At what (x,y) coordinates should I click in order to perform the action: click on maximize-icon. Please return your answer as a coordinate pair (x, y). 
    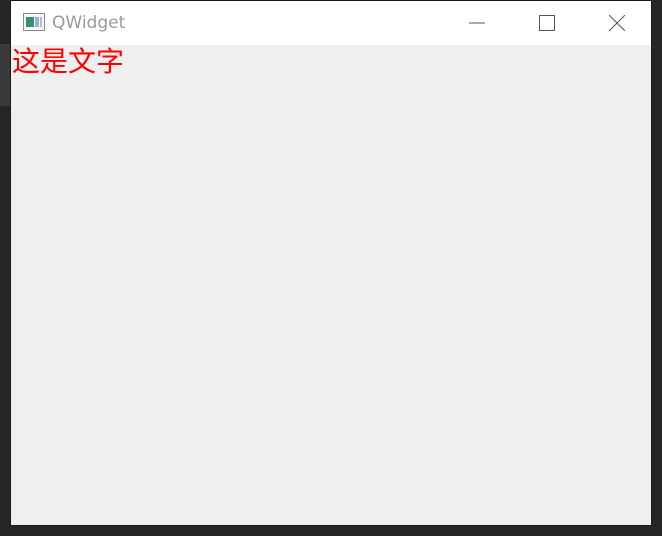
    Looking at the image, I should click on (547, 23).